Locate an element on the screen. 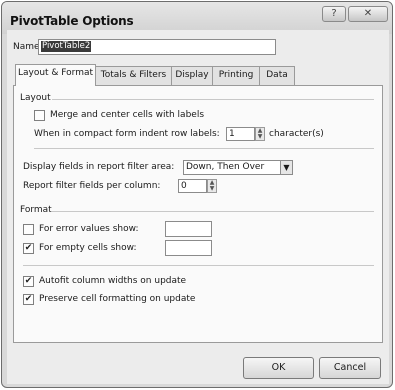 The width and height of the screenshot is (395, 390). display-fields-select: Down, Then Over is located at coordinates (232, 167).